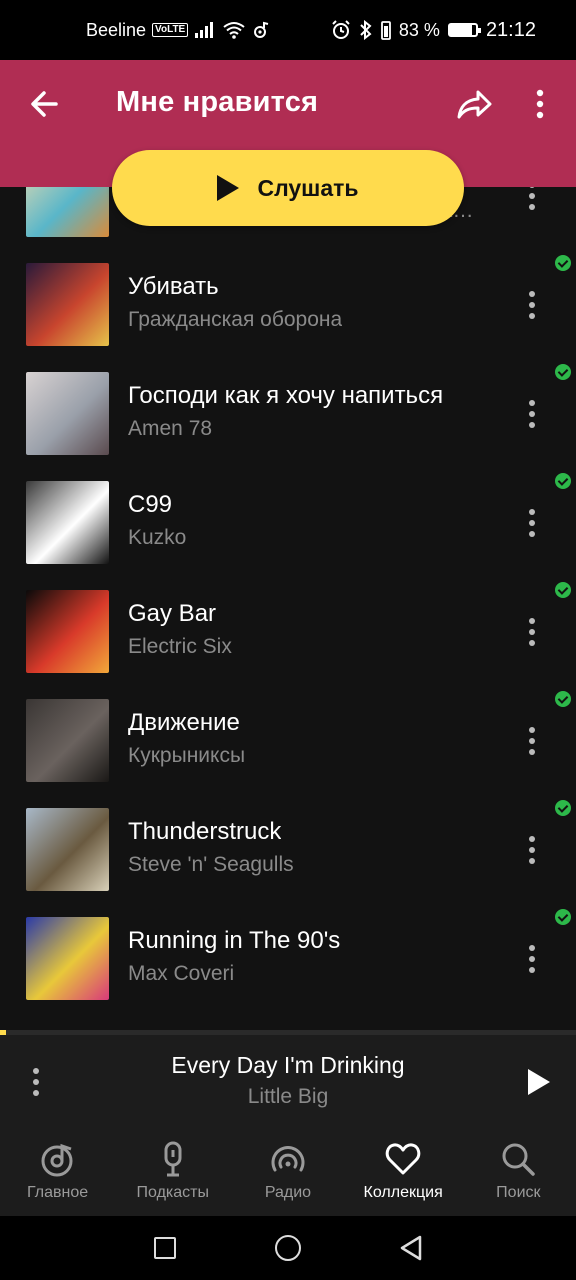 The width and height of the screenshot is (576, 1280). I want to click on track-artist: Amen 78, so click(170, 428).